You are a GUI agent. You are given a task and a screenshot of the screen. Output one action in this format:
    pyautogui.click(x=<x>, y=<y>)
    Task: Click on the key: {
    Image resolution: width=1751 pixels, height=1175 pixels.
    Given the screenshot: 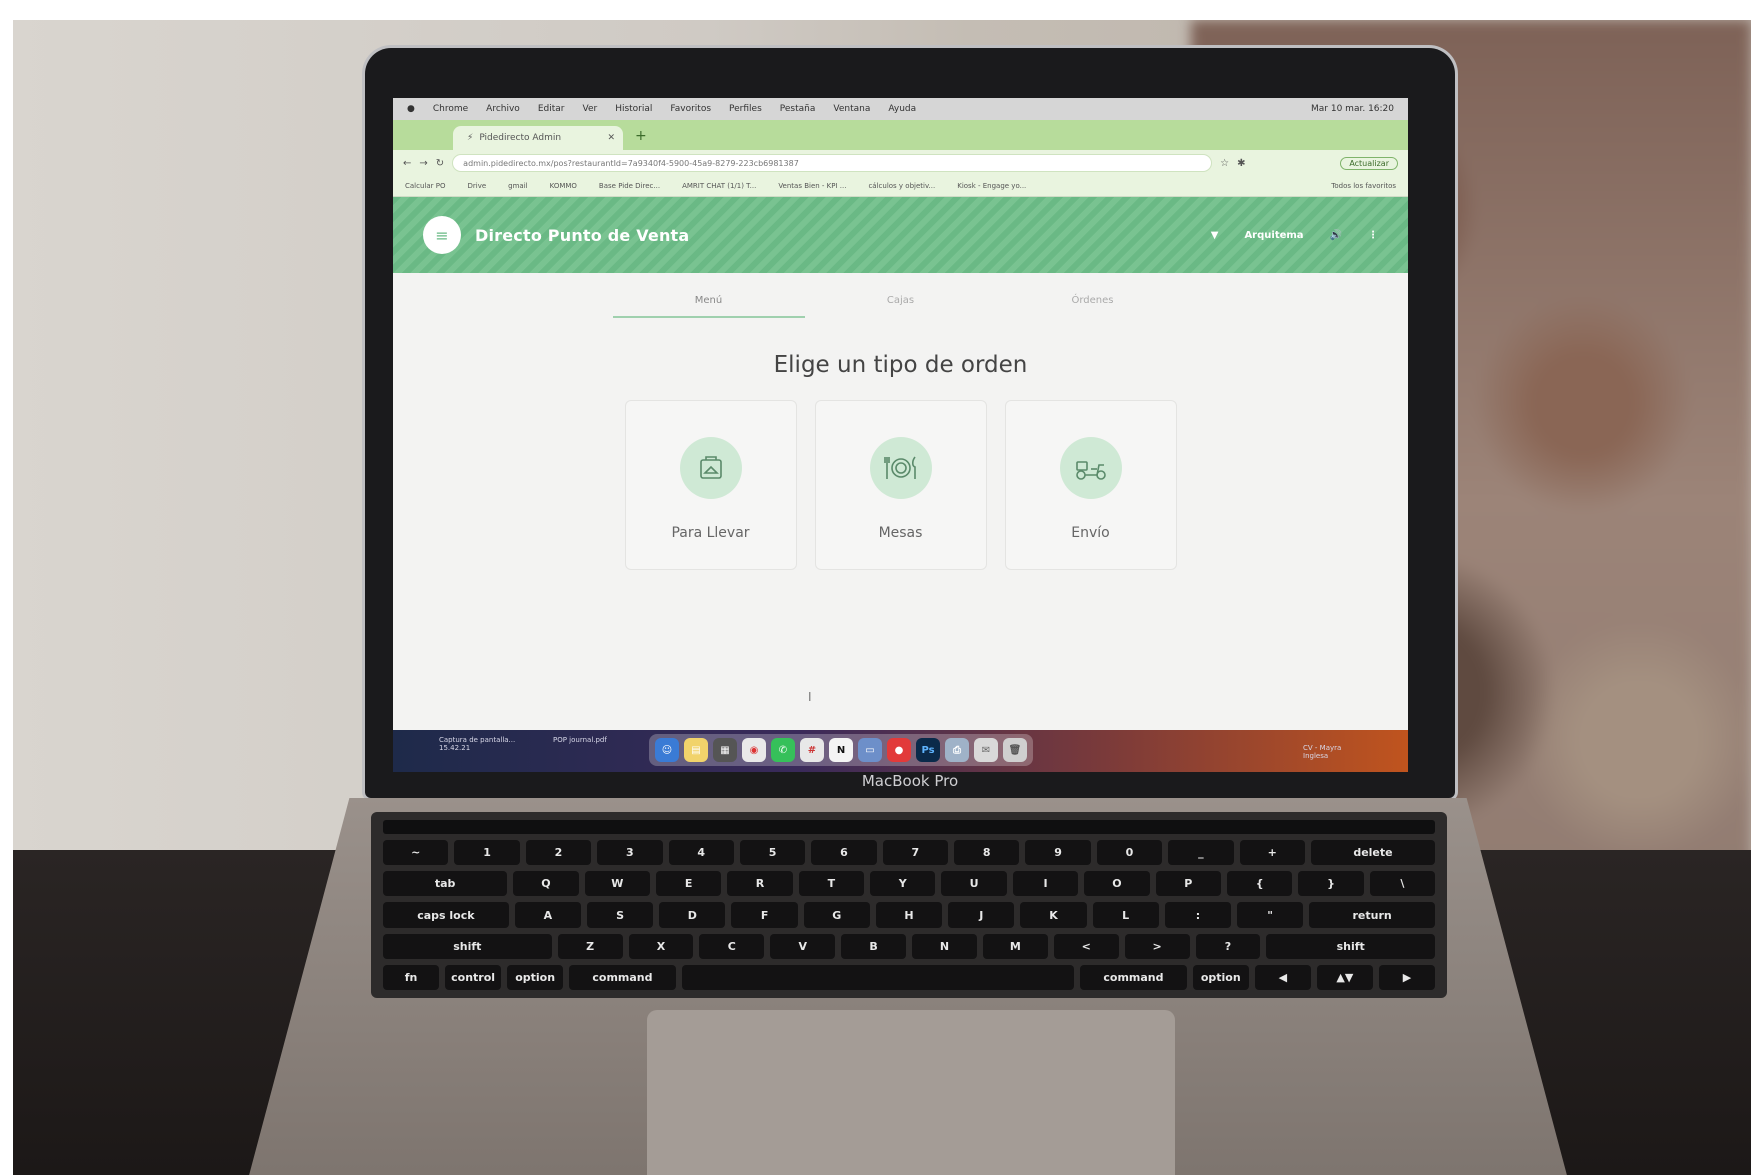 What is the action you would take?
    pyautogui.click(x=1259, y=884)
    